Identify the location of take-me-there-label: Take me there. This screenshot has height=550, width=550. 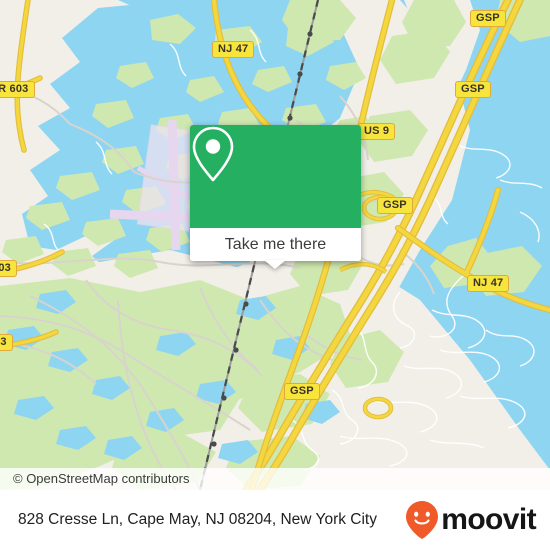
(275, 244).